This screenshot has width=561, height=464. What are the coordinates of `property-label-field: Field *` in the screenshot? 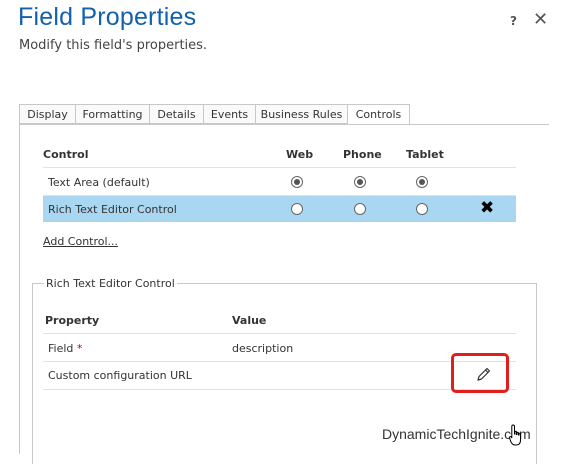 It's located at (65, 348).